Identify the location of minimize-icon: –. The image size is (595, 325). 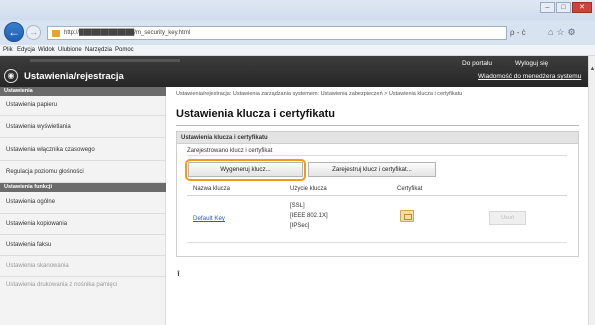
(547, 7).